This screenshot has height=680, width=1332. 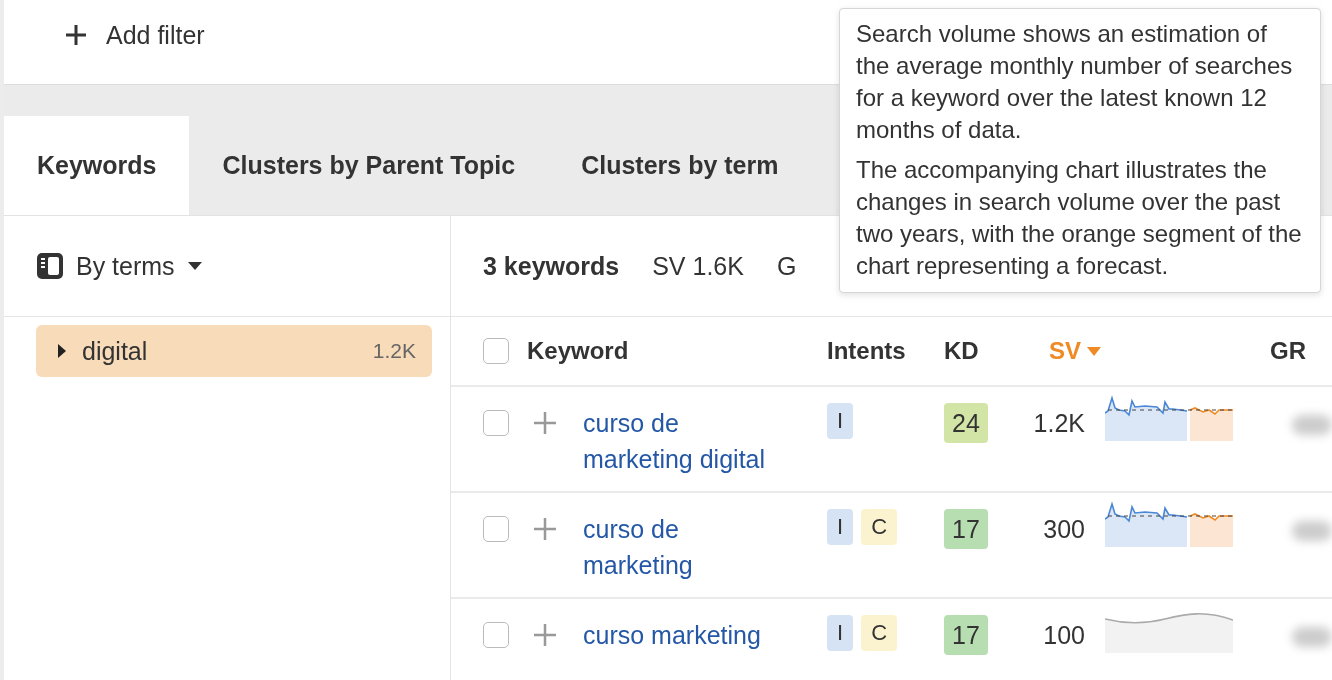 I want to click on search-volume: 100, so click(x=1063, y=635).